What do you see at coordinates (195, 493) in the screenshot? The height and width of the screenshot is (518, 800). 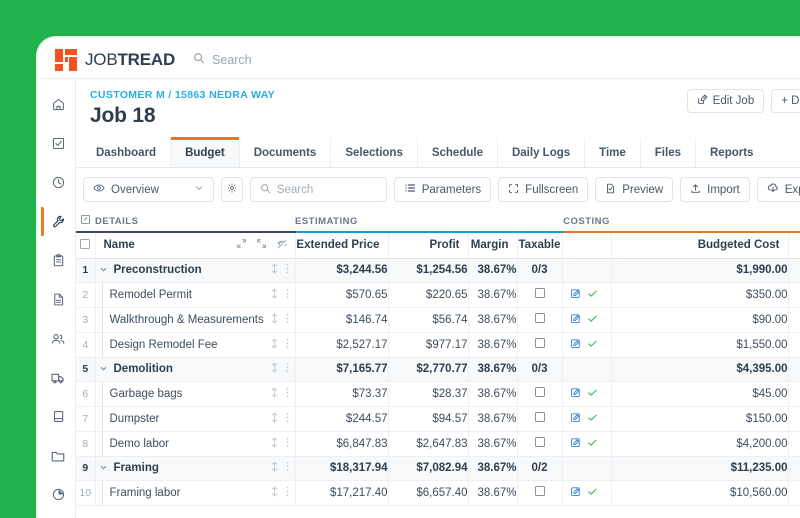 I see `row-name-cell: Framing labor` at bounding box center [195, 493].